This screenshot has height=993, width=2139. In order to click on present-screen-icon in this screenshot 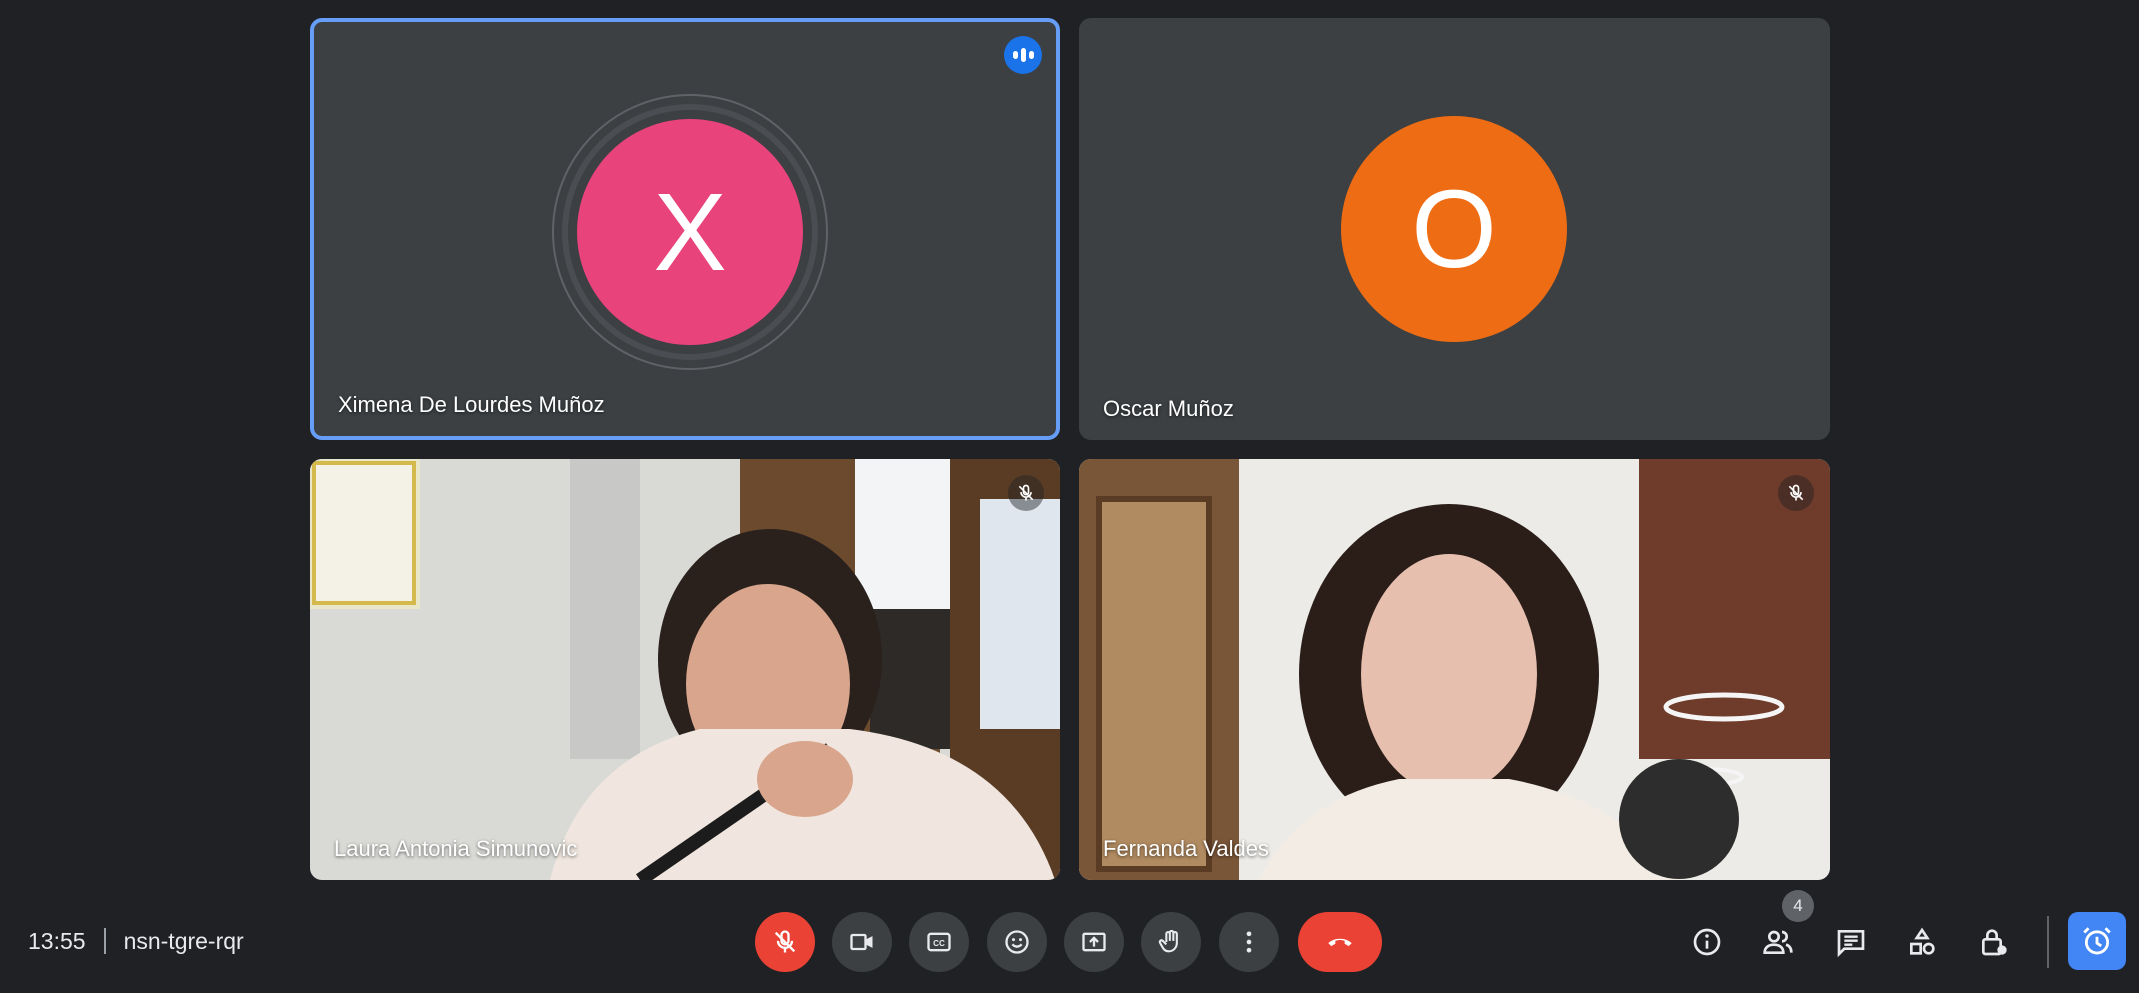, I will do `click(1094, 942)`.